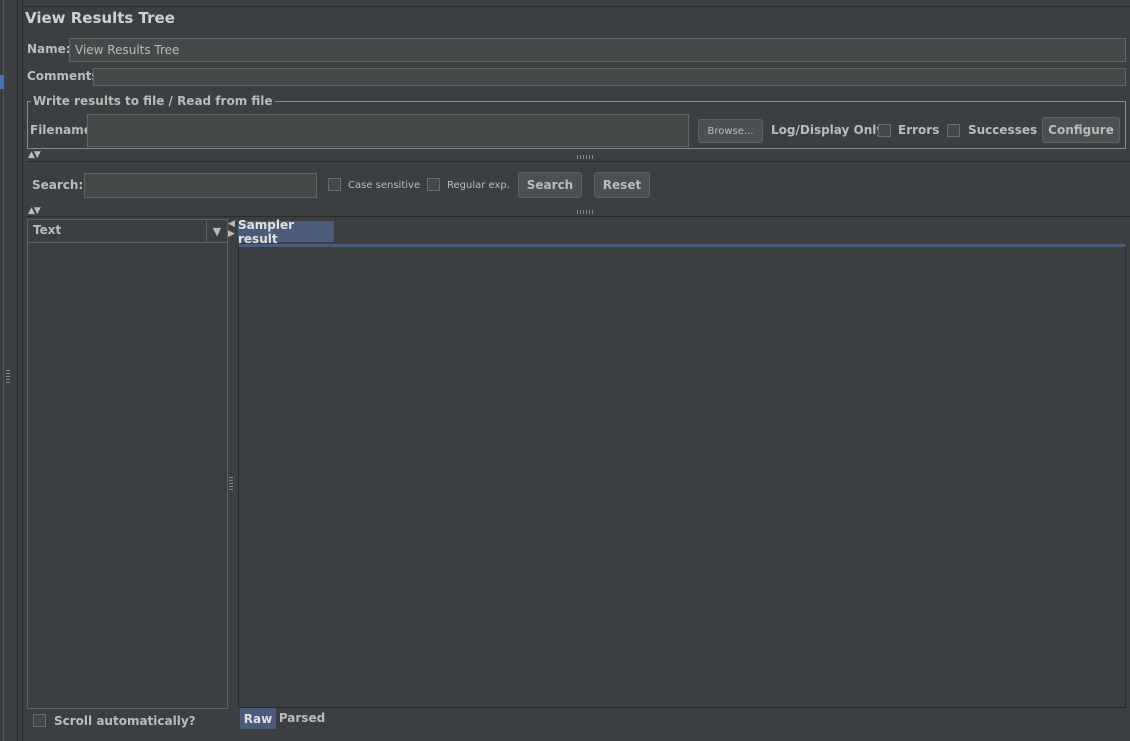 The height and width of the screenshot is (741, 1130). Describe the element at coordinates (1003, 130) in the screenshot. I see `successes-label: Successes` at that location.